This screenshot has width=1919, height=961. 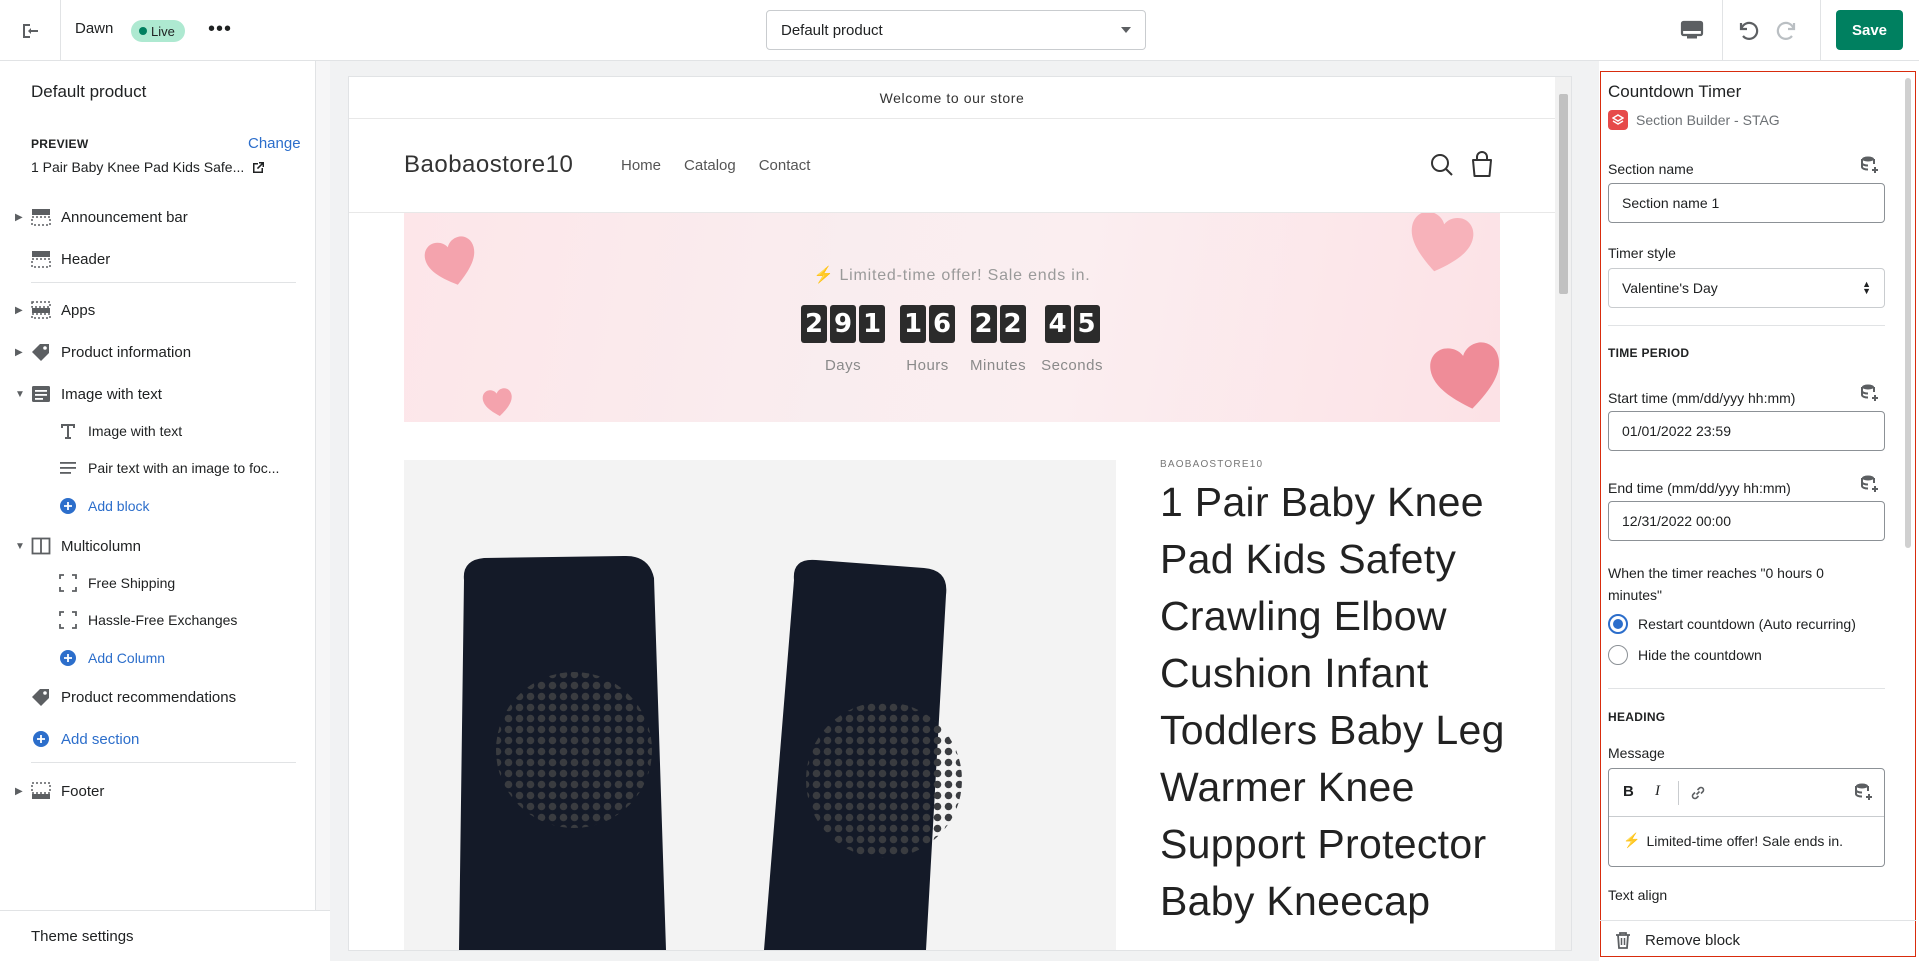 I want to click on exit-icon, so click(x=30, y=30).